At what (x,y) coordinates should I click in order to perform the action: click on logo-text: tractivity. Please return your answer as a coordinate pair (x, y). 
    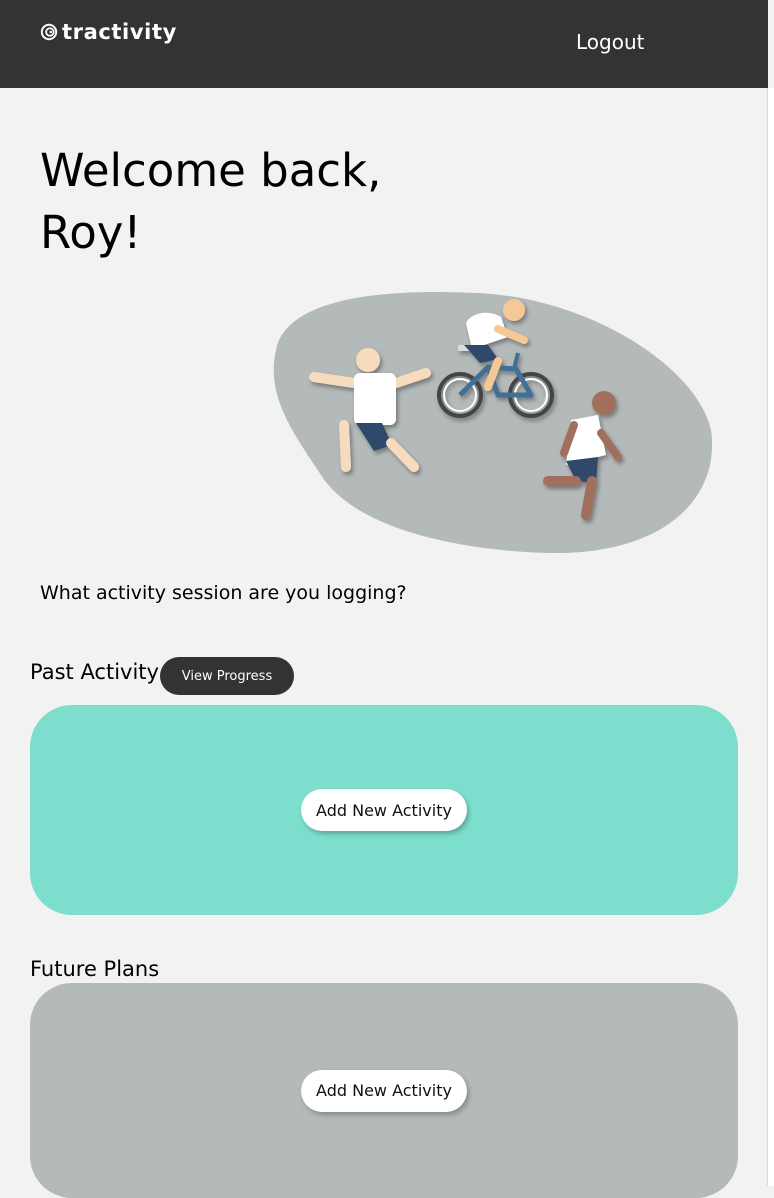
    Looking at the image, I should click on (119, 32).